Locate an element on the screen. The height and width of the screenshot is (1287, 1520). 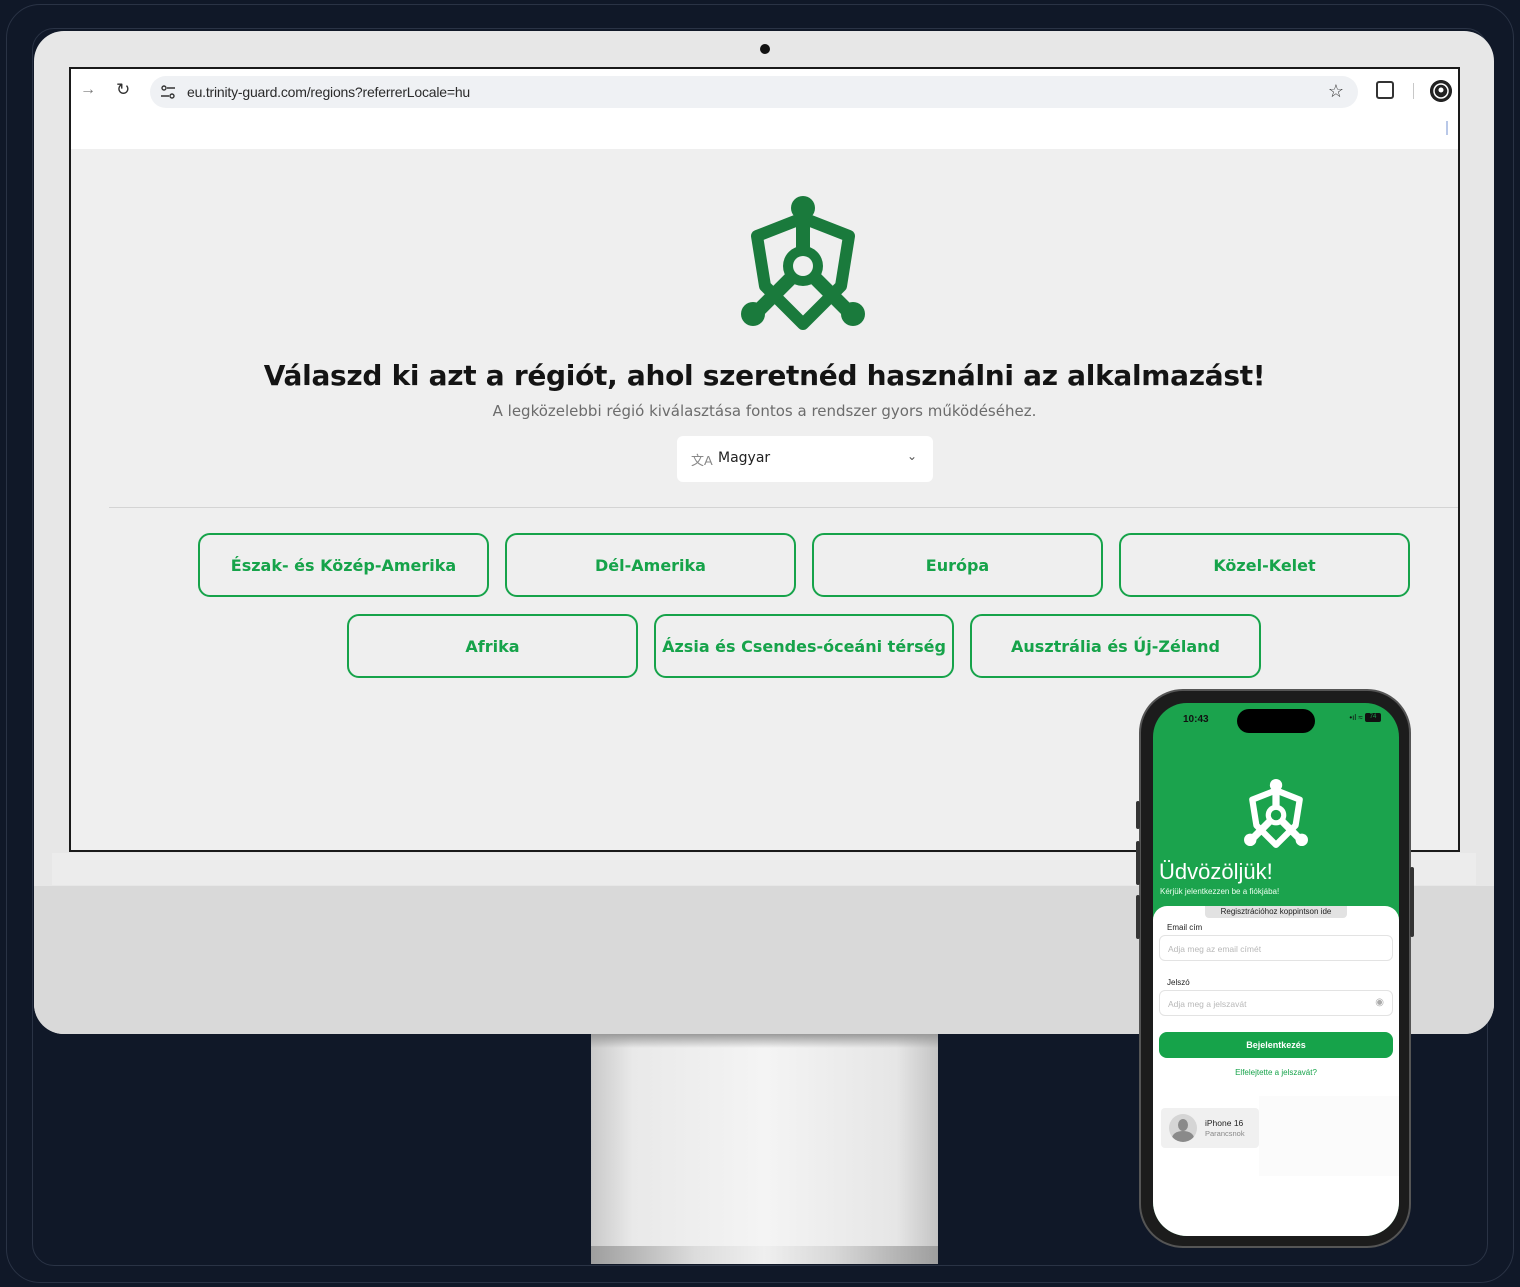
trinity-guard-logo-white is located at coordinates (1276, 813).